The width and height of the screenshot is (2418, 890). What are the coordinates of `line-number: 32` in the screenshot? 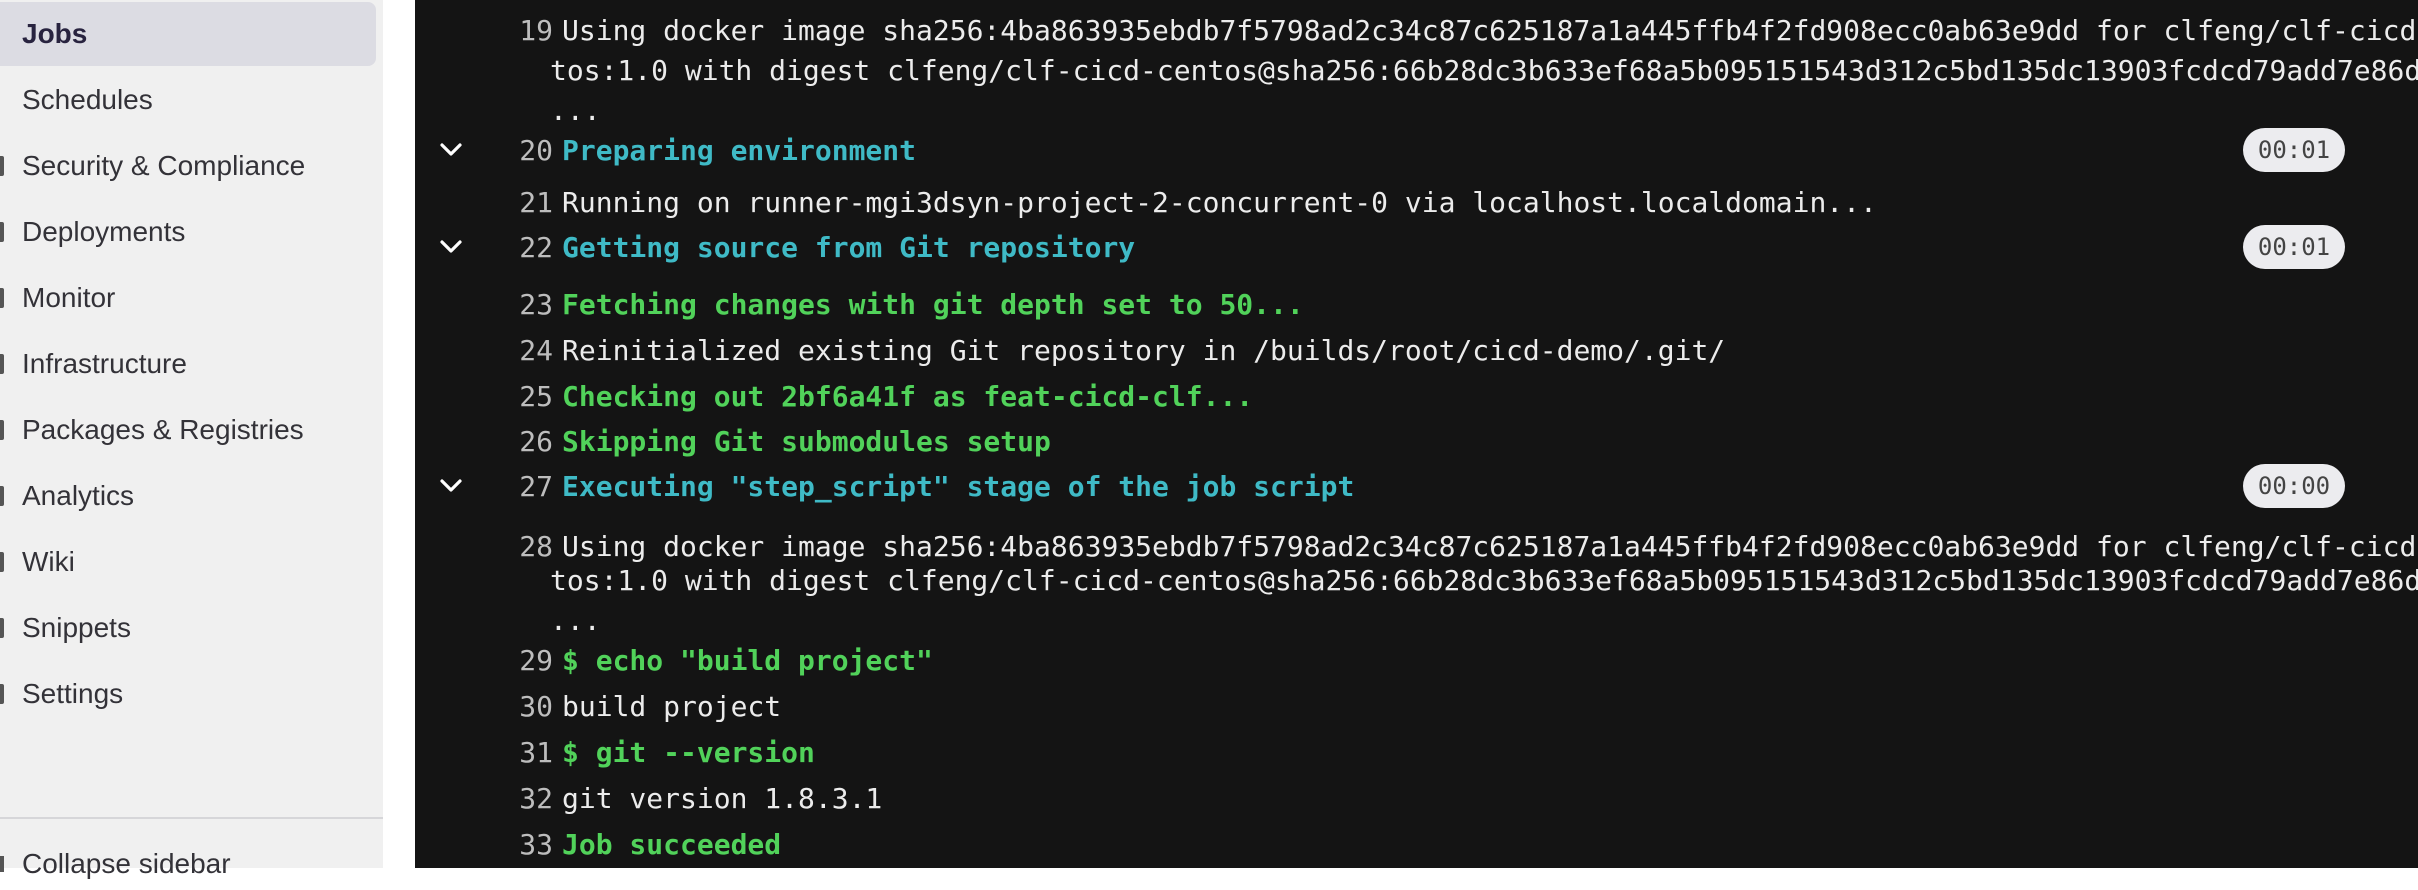 It's located at (508, 798).